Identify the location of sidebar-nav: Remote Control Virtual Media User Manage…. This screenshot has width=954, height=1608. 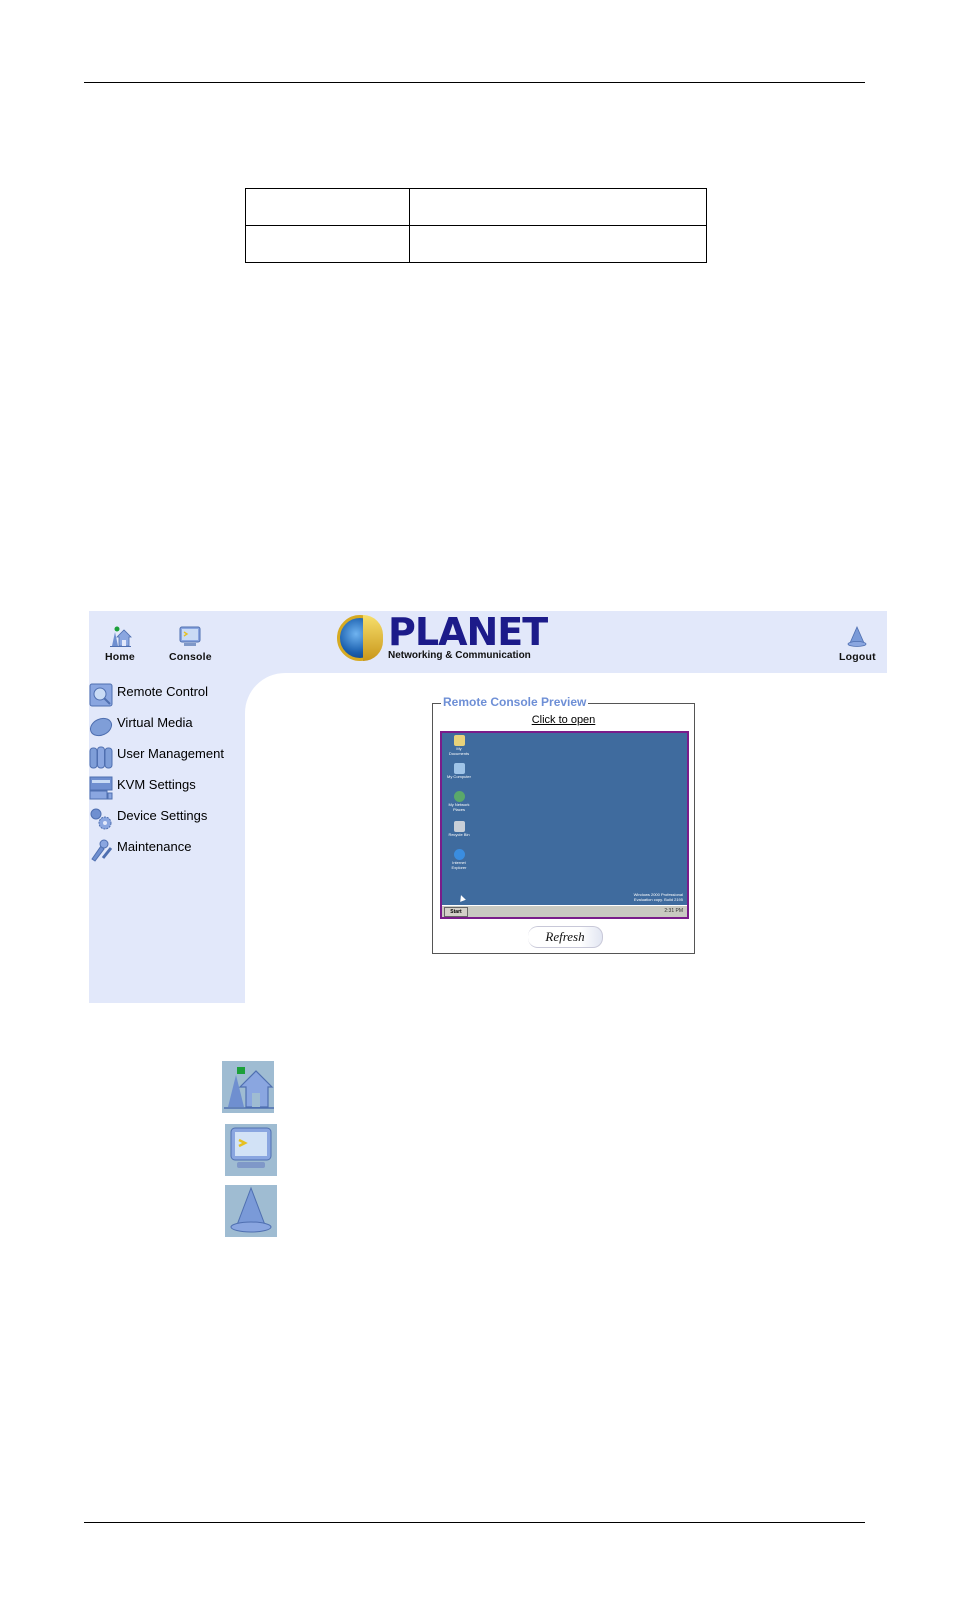
(156, 776).